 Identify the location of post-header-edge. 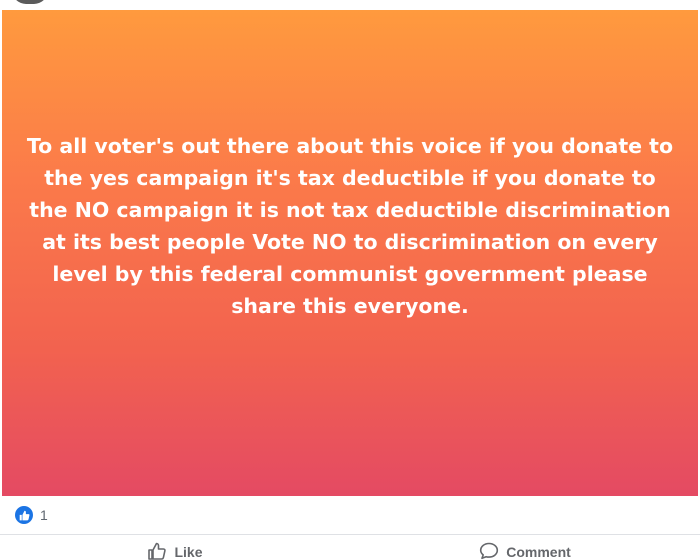
(350, 5).